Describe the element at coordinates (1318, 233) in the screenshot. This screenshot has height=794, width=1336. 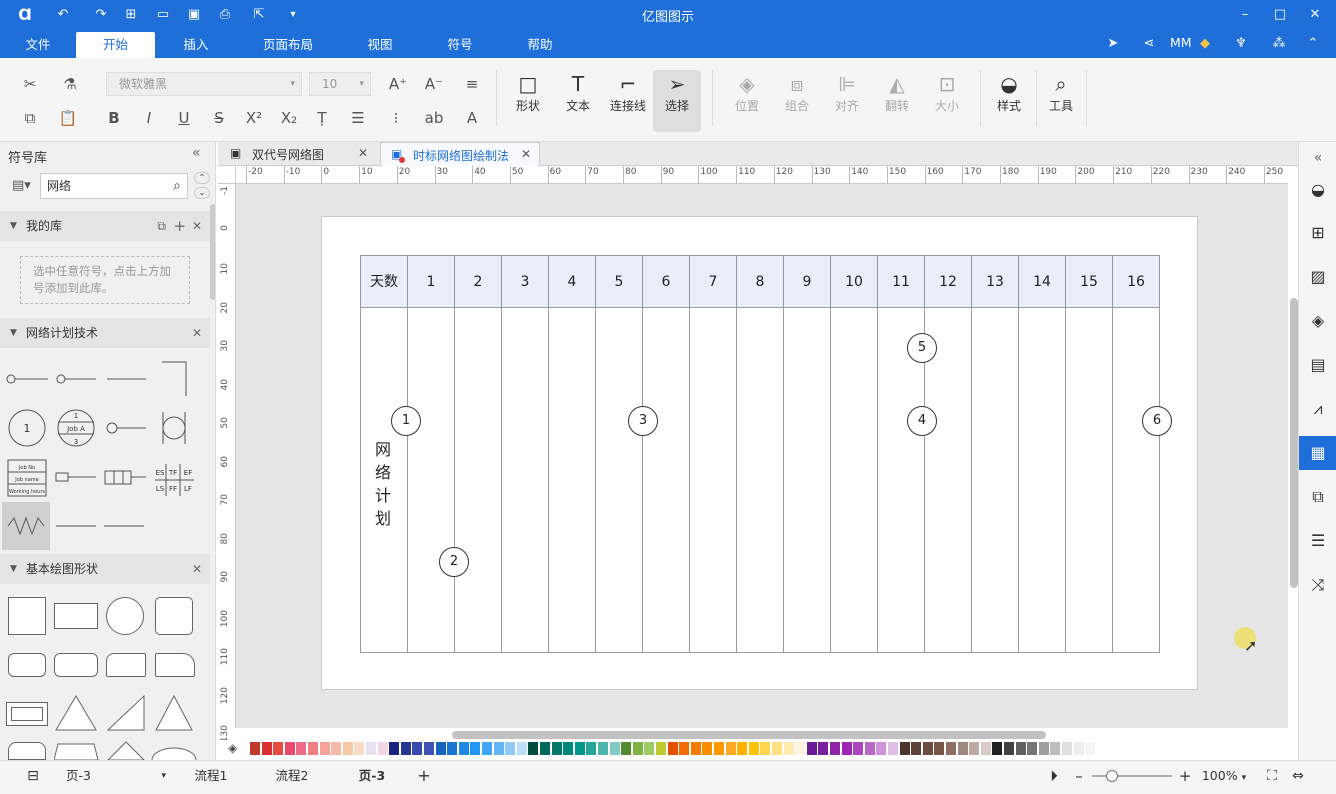
I see `grid-layout-icon: ⊞` at that location.